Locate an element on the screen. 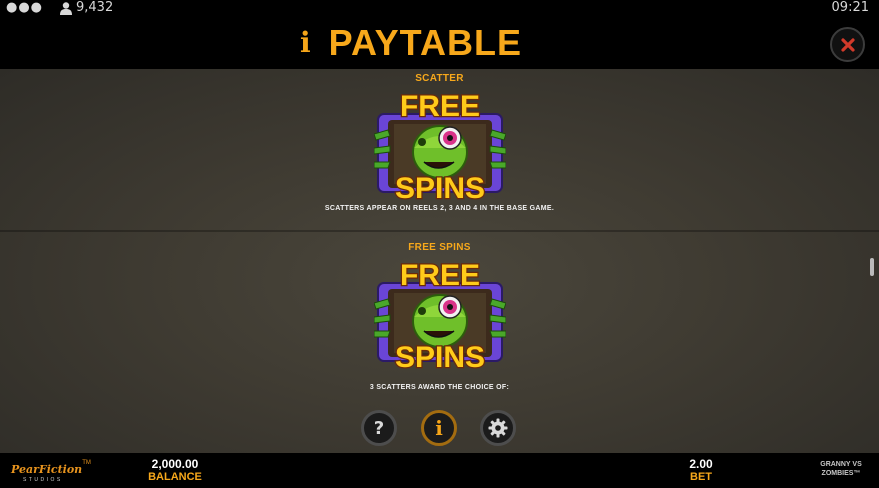 The width and height of the screenshot is (879, 488). title-group: i PAYTABLE is located at coordinates (411, 43).